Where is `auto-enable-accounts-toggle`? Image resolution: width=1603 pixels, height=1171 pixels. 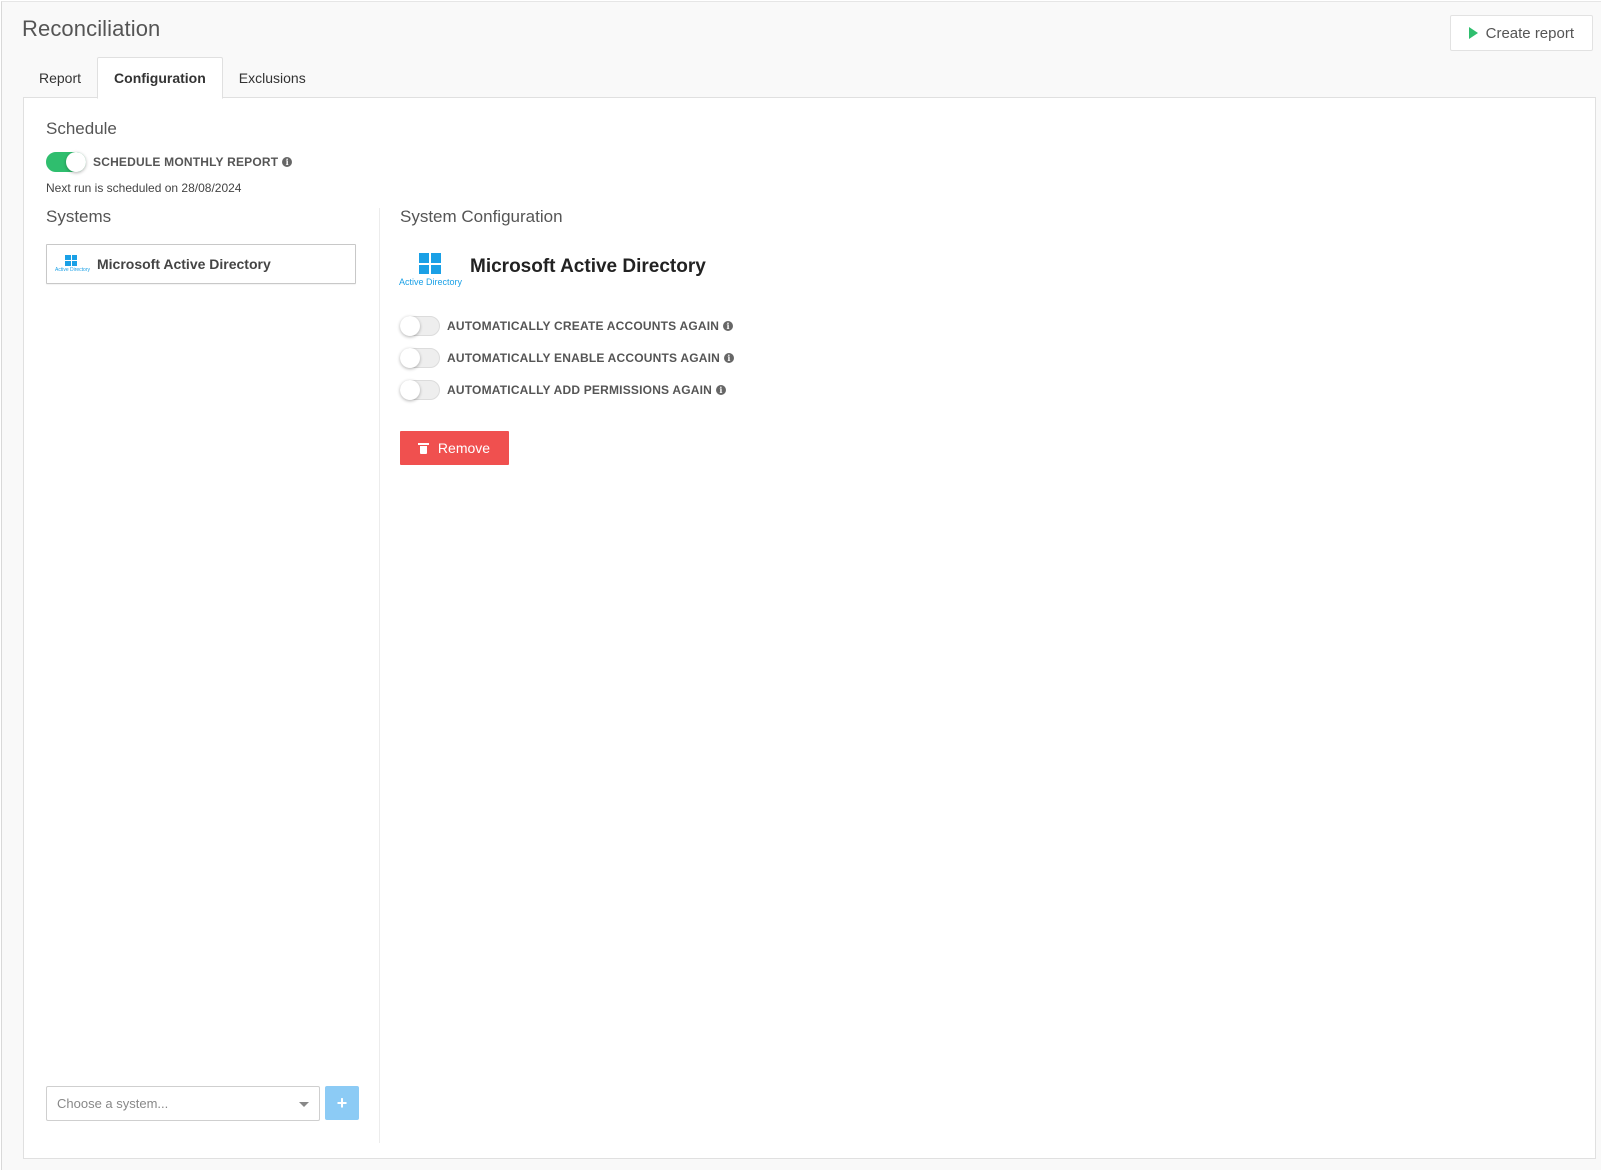
auto-enable-accounts-toggle is located at coordinates (420, 358).